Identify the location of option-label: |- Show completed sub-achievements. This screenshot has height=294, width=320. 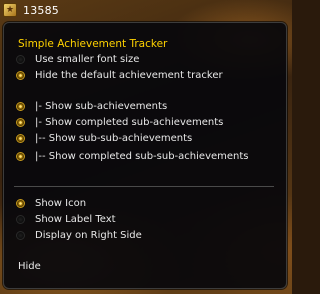
(129, 122).